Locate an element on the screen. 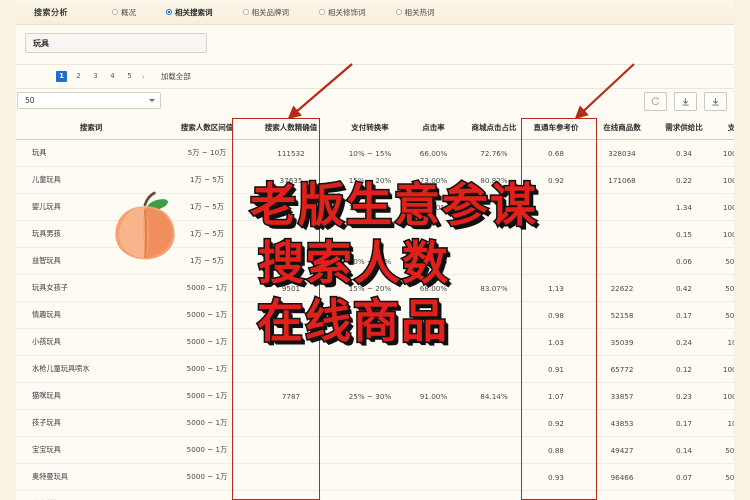 The height and width of the screenshot is (500, 750). cell-keyword: 水枪儿童玩具喷水 is located at coordinates (91, 369).